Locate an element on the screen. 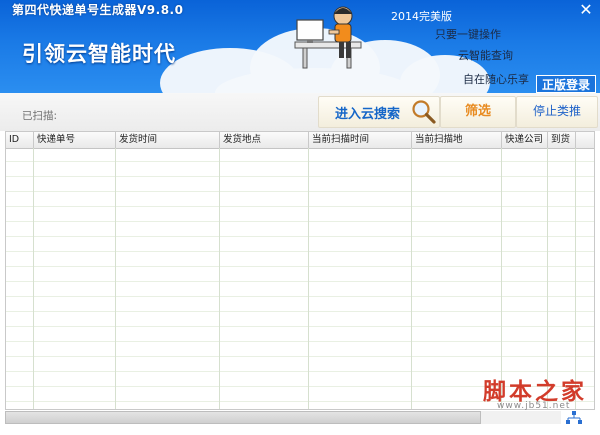  close-button: ✕ is located at coordinates (586, 10).